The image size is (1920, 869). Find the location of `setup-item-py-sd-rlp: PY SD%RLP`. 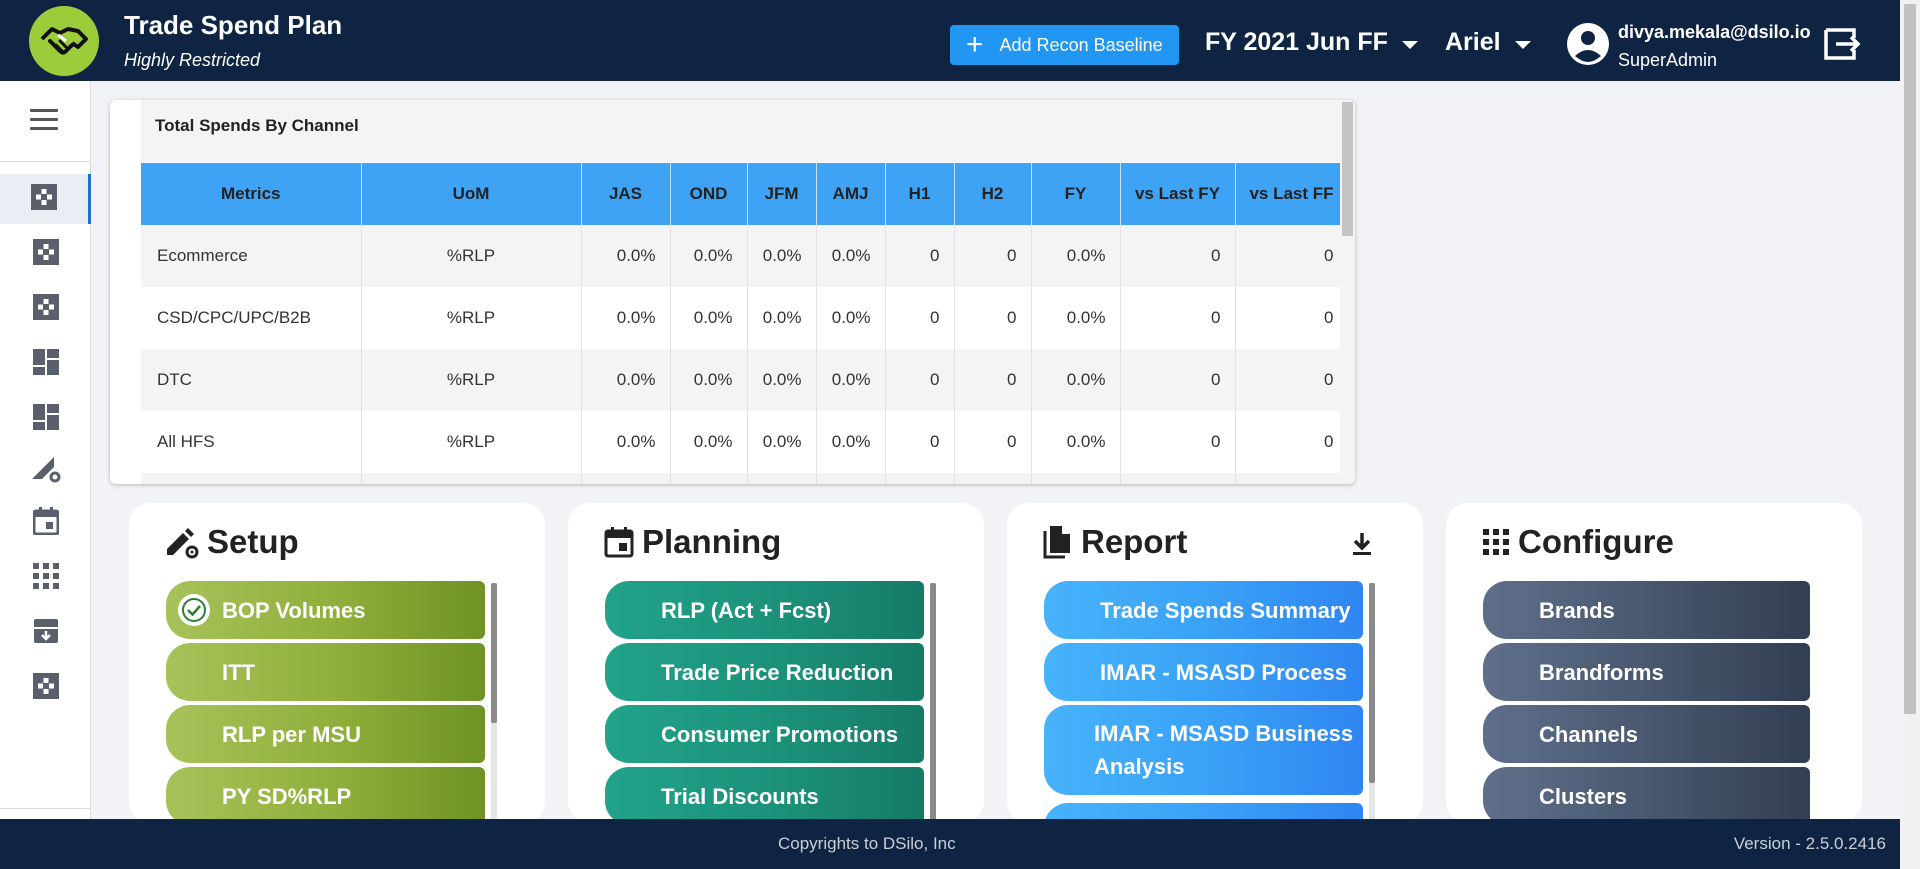

setup-item-py-sd-rlp: PY SD%RLP is located at coordinates (325, 795).